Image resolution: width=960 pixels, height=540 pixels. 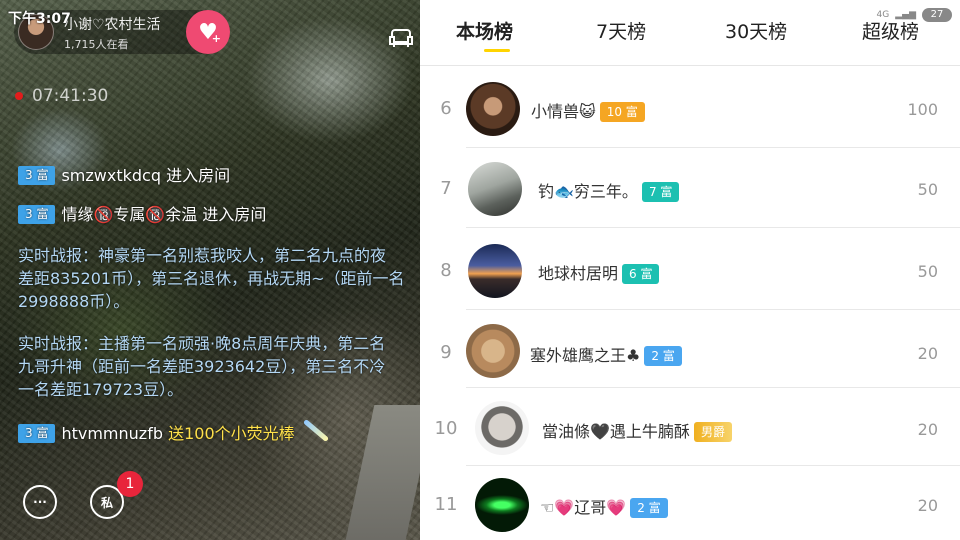 I want to click on status-bar-icons: 4G ▂▄▆ 27, so click(x=914, y=15).